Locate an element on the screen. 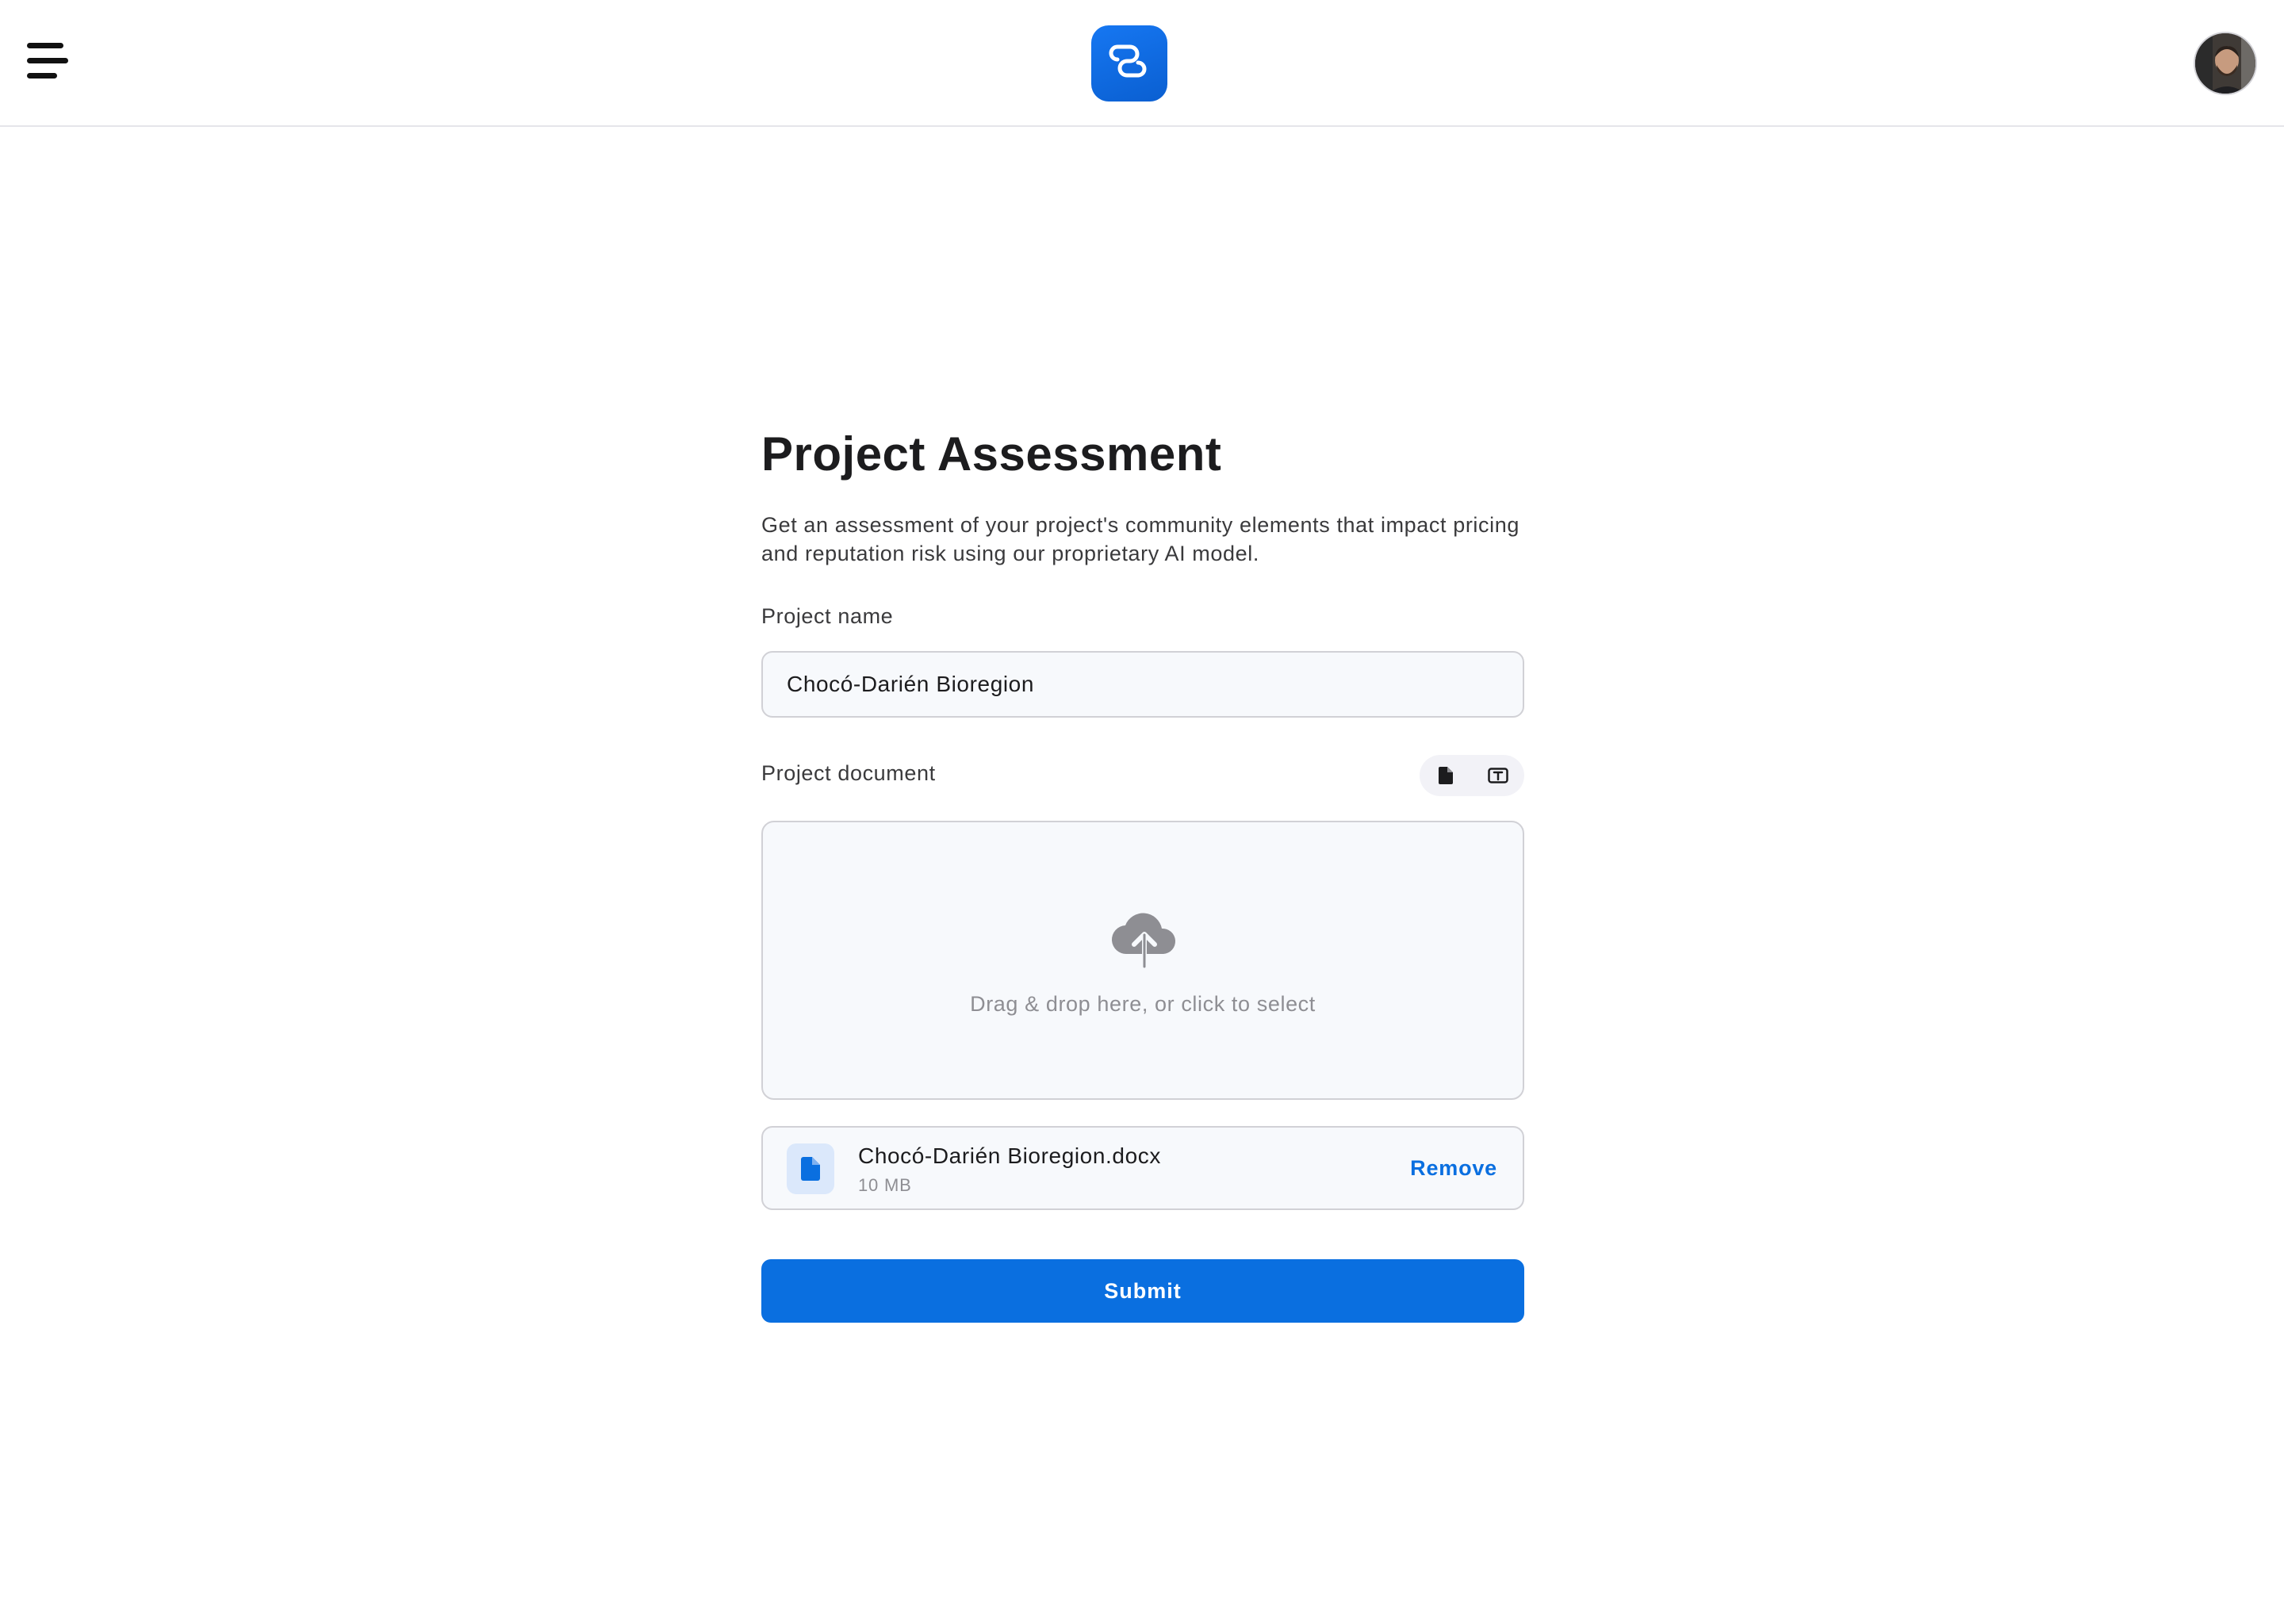 Image resolution: width=2284 pixels, height=1624 pixels. hamburger-menu-icon is located at coordinates (46, 62).